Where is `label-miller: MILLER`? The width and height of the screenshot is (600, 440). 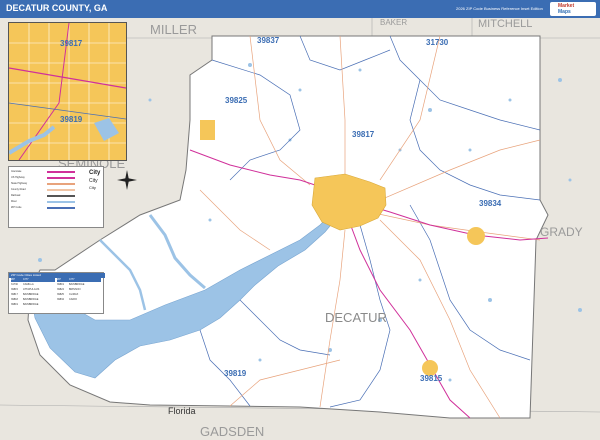 label-miller: MILLER is located at coordinates (173, 29).